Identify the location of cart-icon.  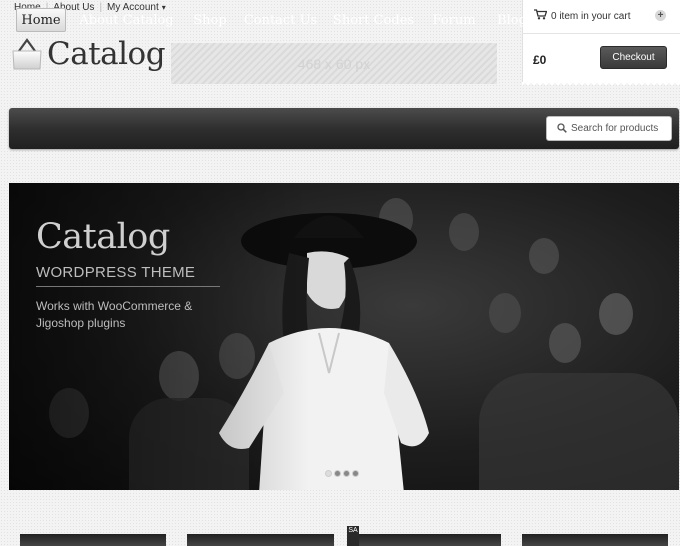
(541, 16).